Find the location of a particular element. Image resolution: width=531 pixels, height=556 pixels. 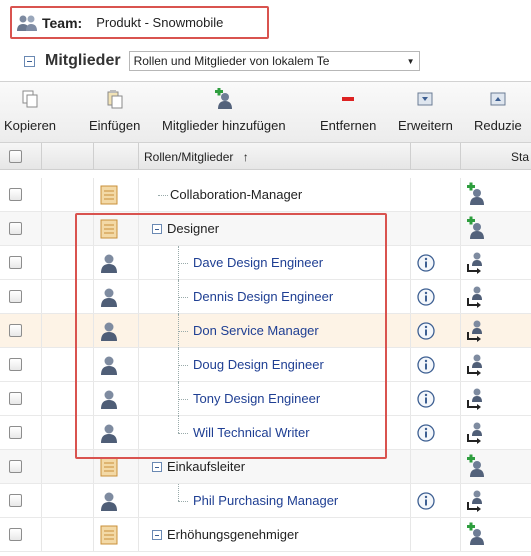

table-row: Erhöhungsgenehmiger is located at coordinates (265, 535).